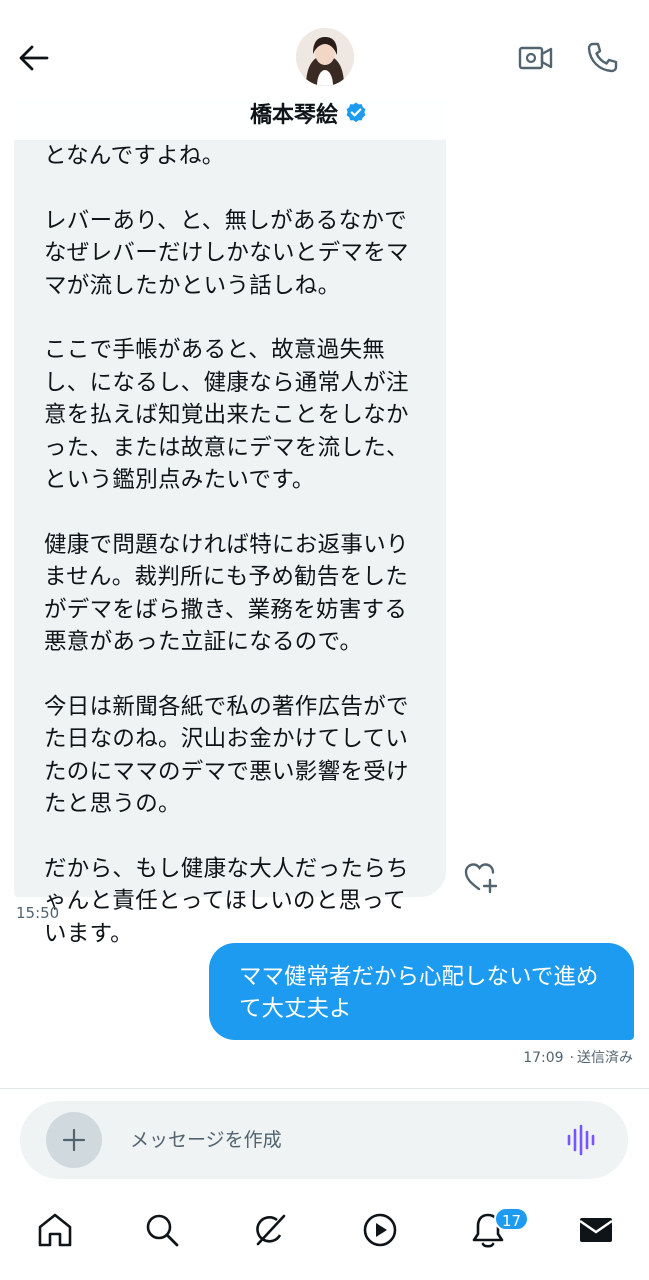 This screenshot has height=1280, width=649. Describe the element at coordinates (134, 156) in the screenshot. I see `message-paragraph: となんですよね。` at that location.